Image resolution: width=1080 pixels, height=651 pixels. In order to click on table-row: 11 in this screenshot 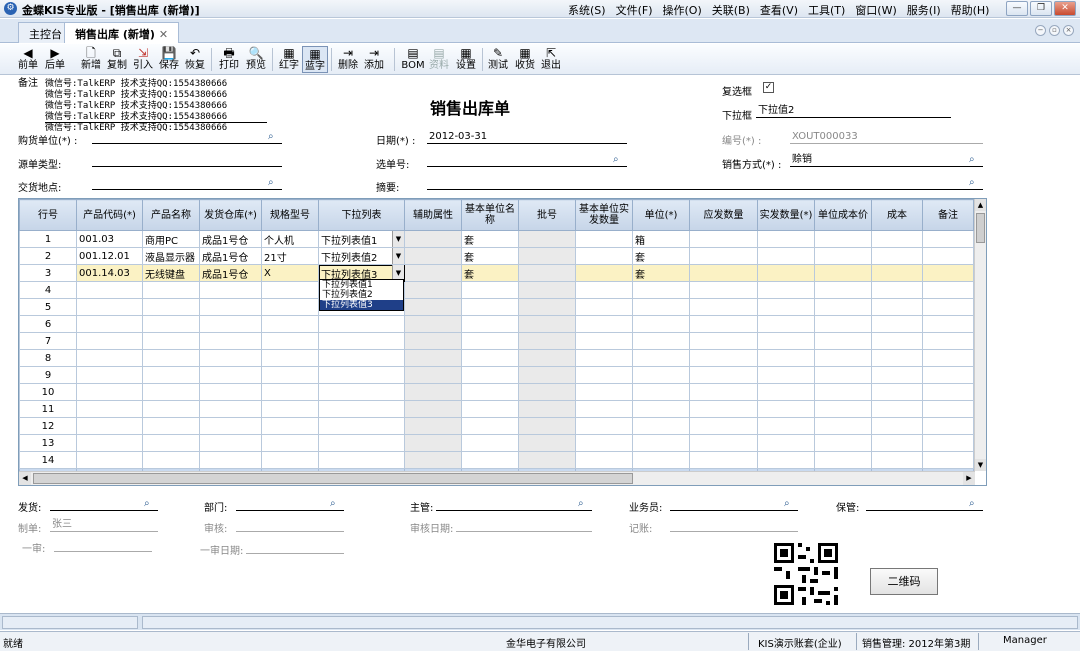, I will do `click(496, 409)`.